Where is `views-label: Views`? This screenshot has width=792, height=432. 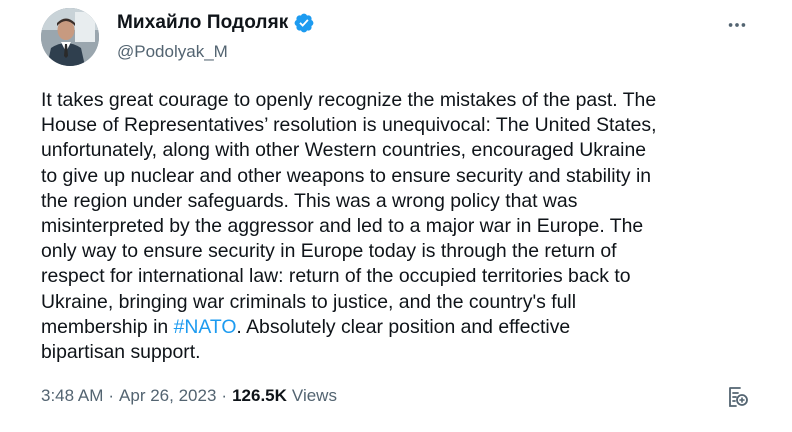 views-label: Views is located at coordinates (314, 395).